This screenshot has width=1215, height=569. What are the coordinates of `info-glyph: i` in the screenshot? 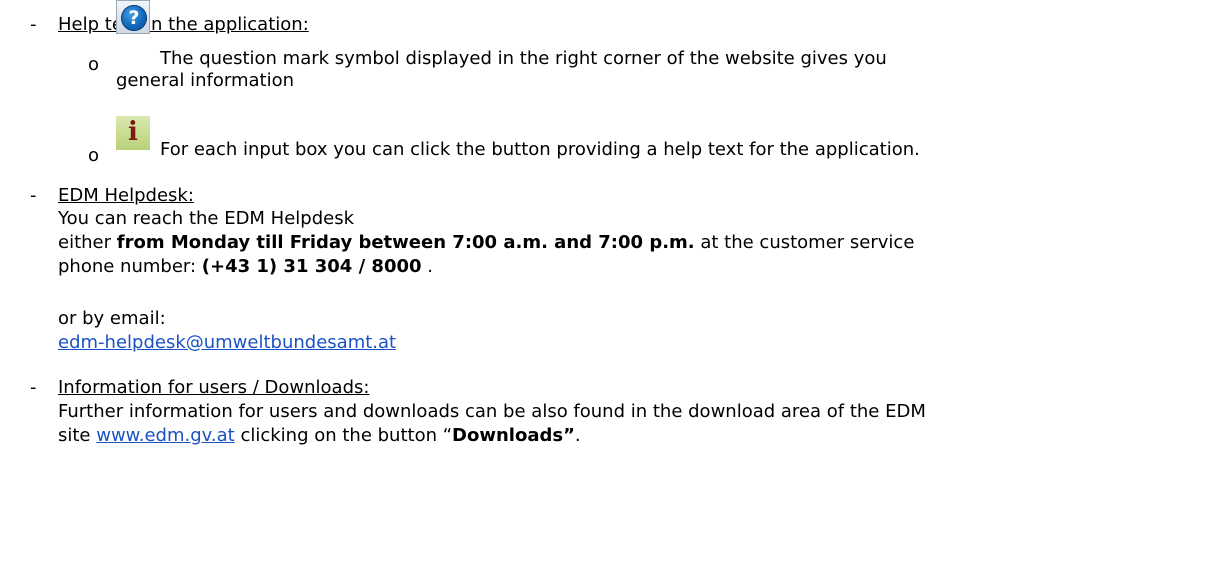 It's located at (133, 132).